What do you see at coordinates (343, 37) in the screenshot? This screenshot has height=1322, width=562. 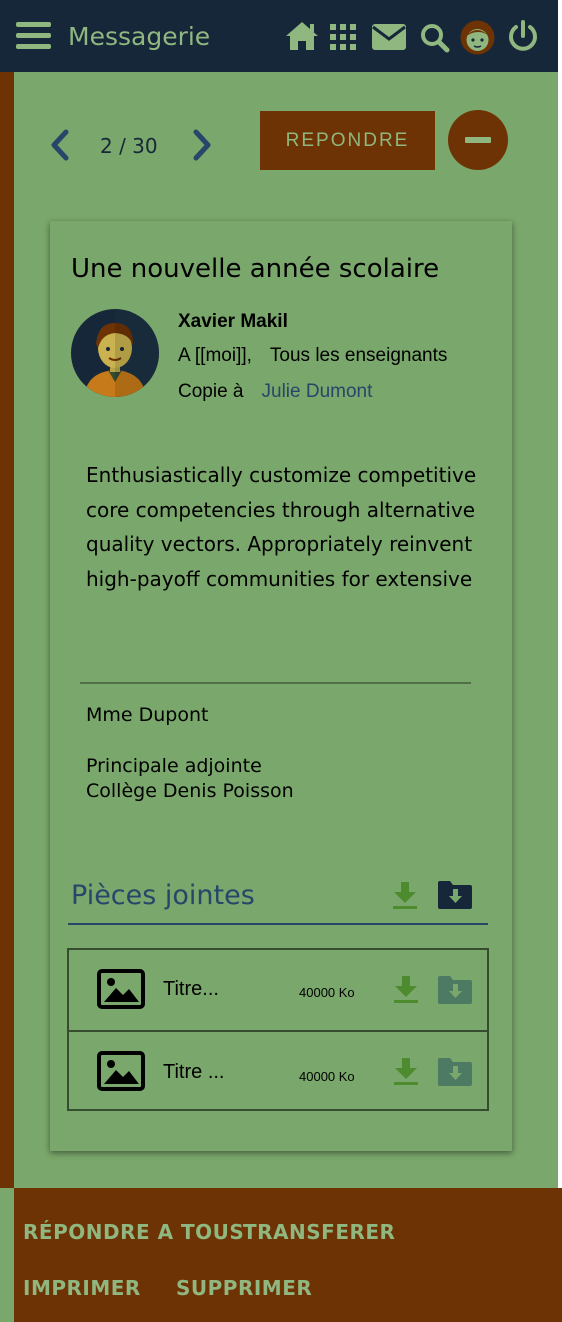 I see `apps-grid-icon` at bounding box center [343, 37].